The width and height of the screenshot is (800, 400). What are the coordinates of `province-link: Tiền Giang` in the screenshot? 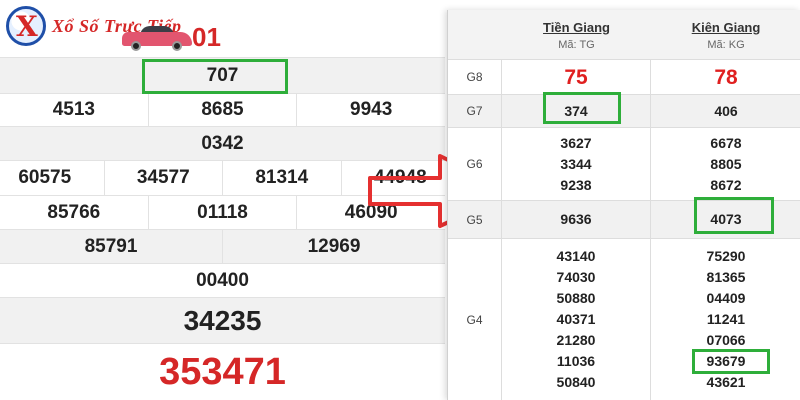 It's located at (576, 27).